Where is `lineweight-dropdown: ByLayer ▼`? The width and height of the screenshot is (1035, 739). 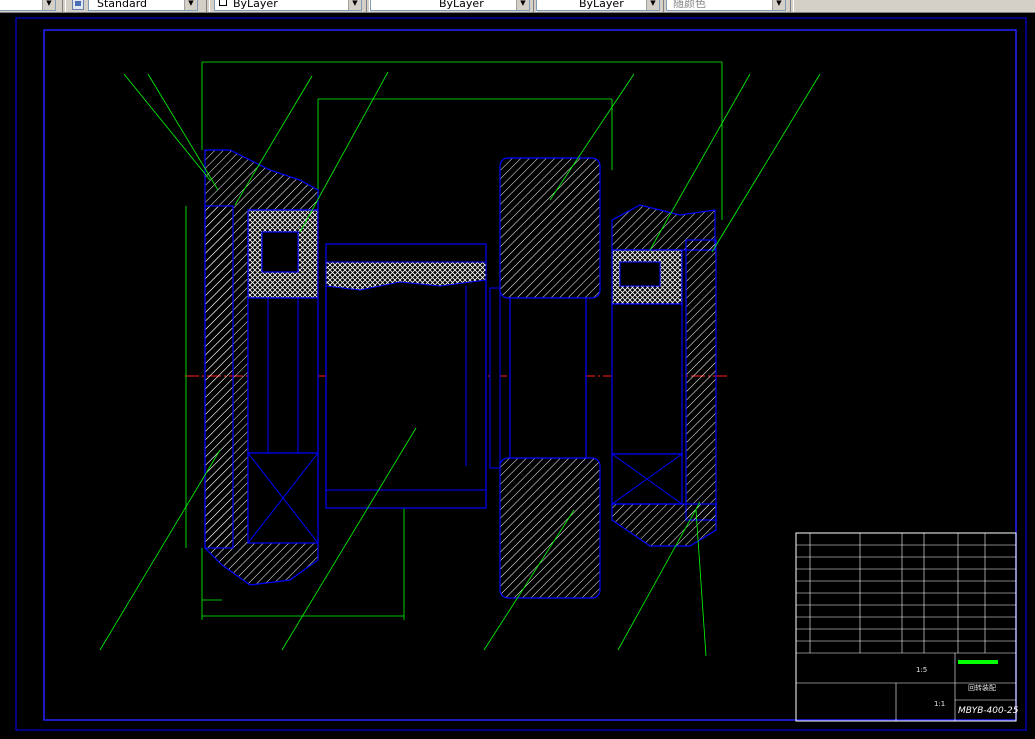 lineweight-dropdown: ByLayer ▼ is located at coordinates (598, 5).